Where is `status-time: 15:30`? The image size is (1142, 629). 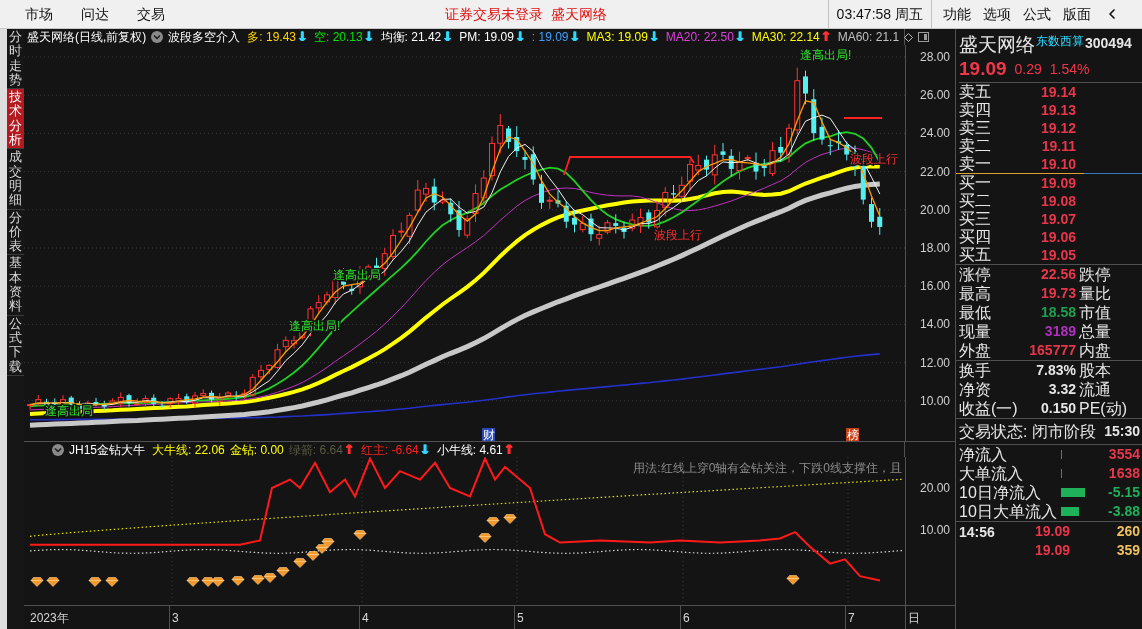 status-time: 15:30 is located at coordinates (1122, 431).